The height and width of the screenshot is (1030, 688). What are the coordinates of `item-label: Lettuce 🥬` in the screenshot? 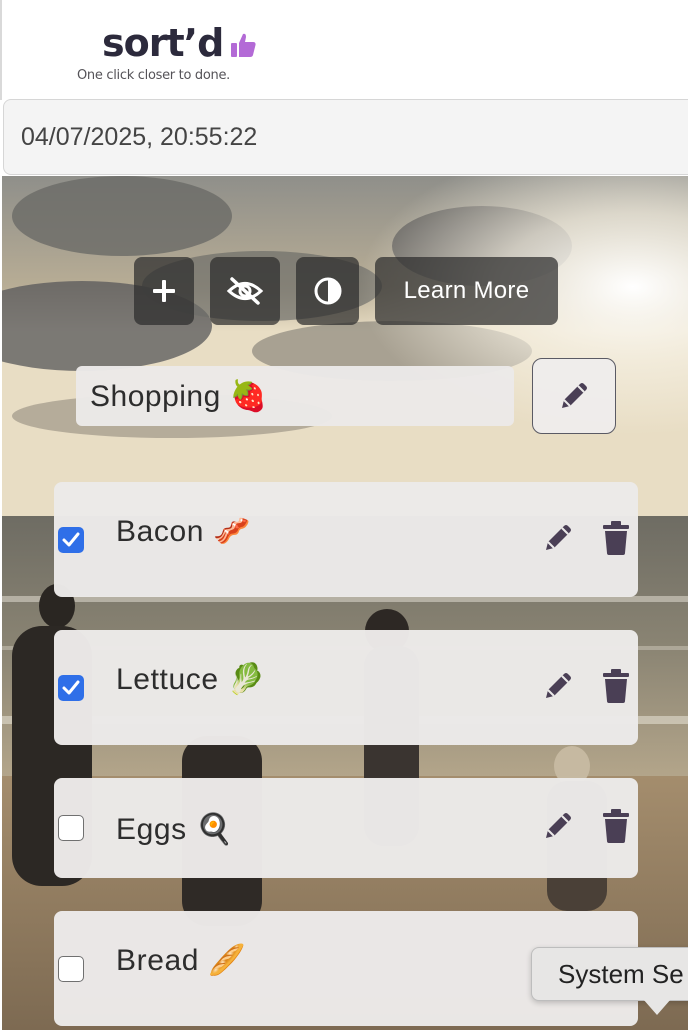 It's located at (191, 679).